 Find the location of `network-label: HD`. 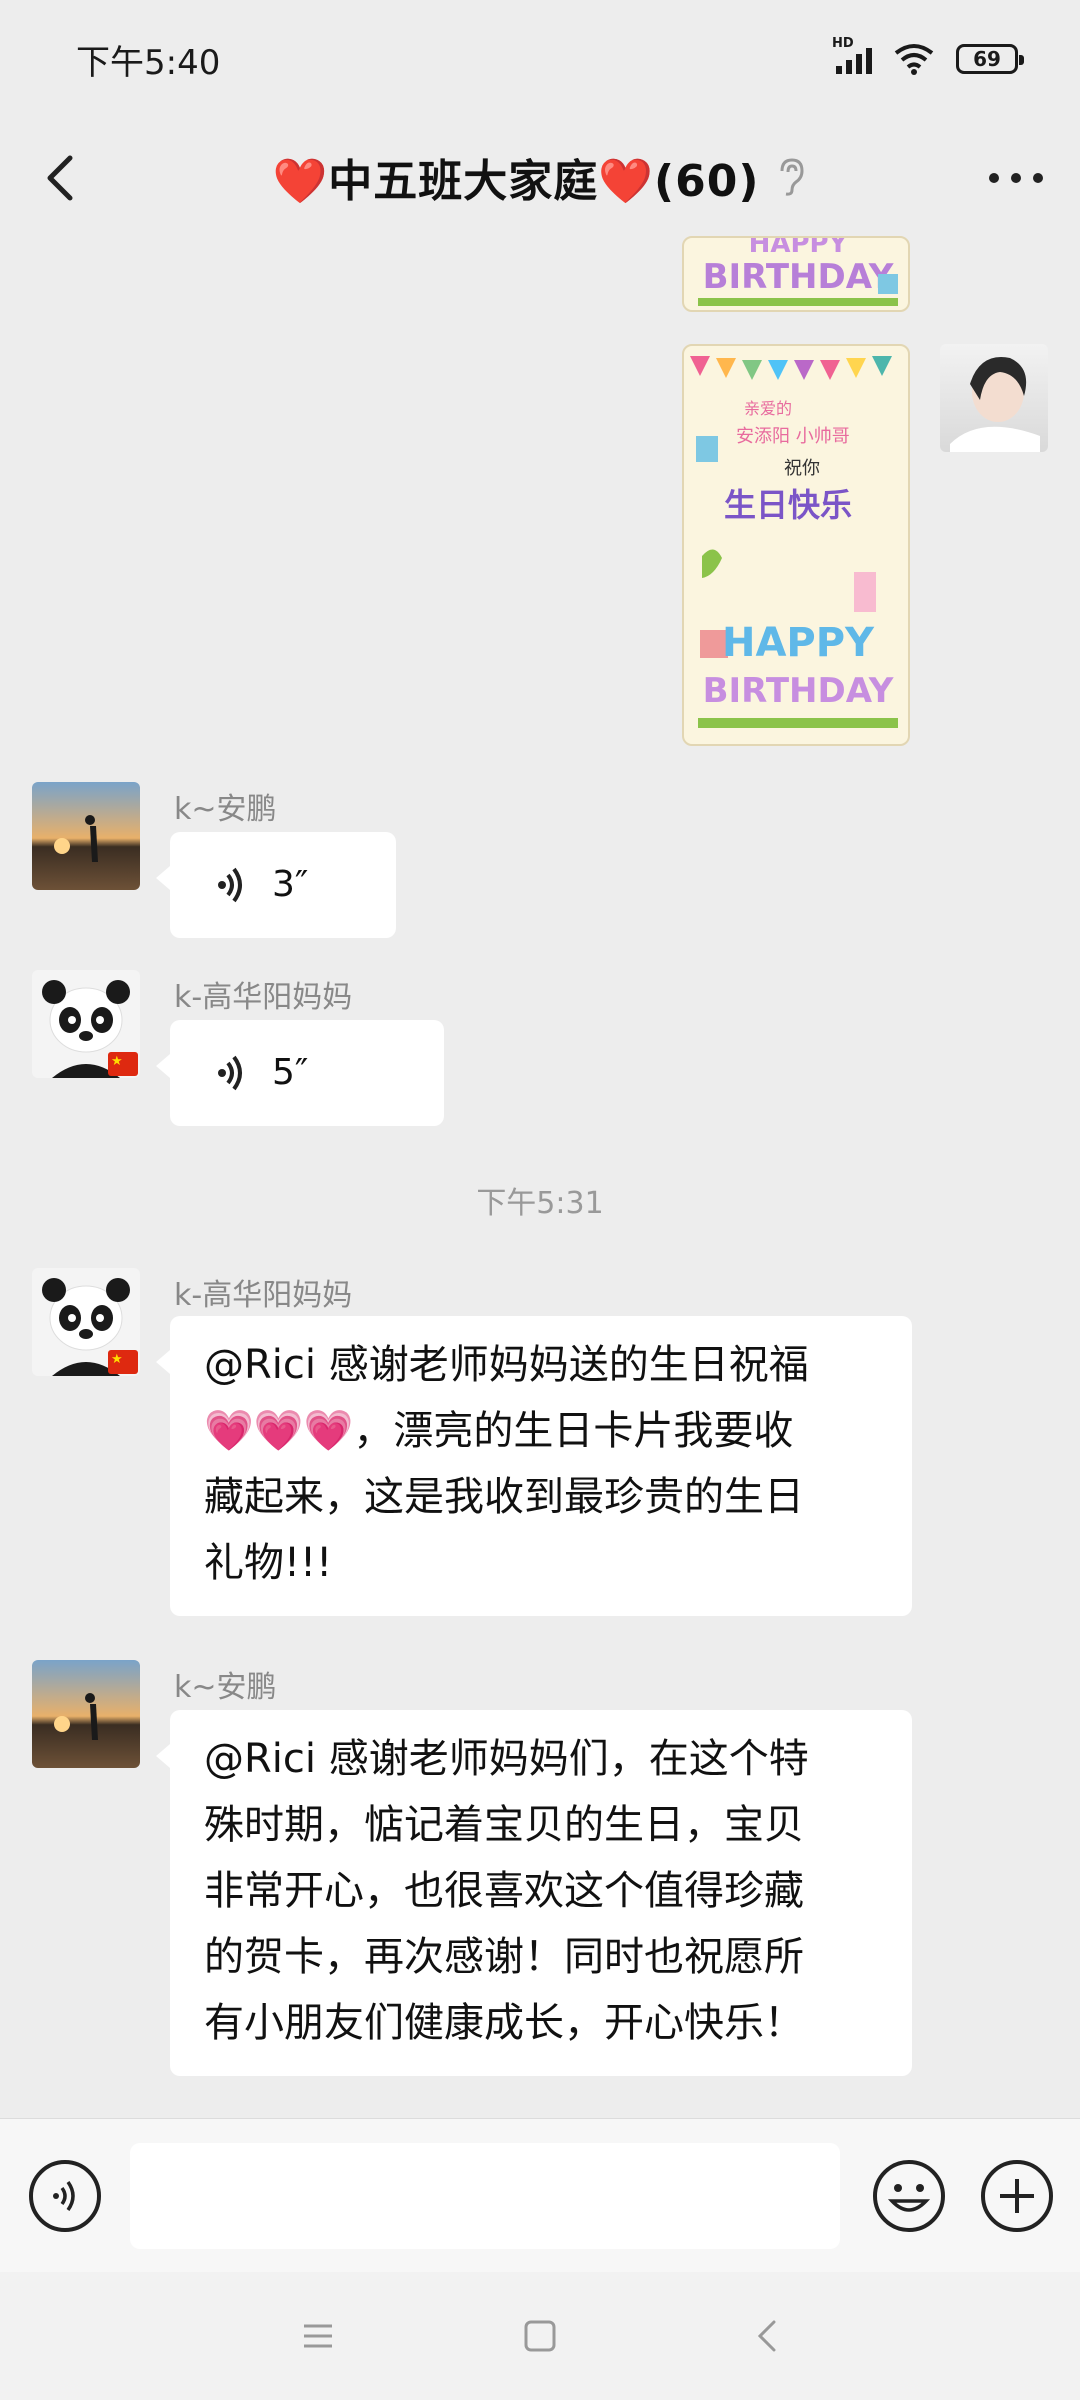

network-label: HD is located at coordinates (843, 43).